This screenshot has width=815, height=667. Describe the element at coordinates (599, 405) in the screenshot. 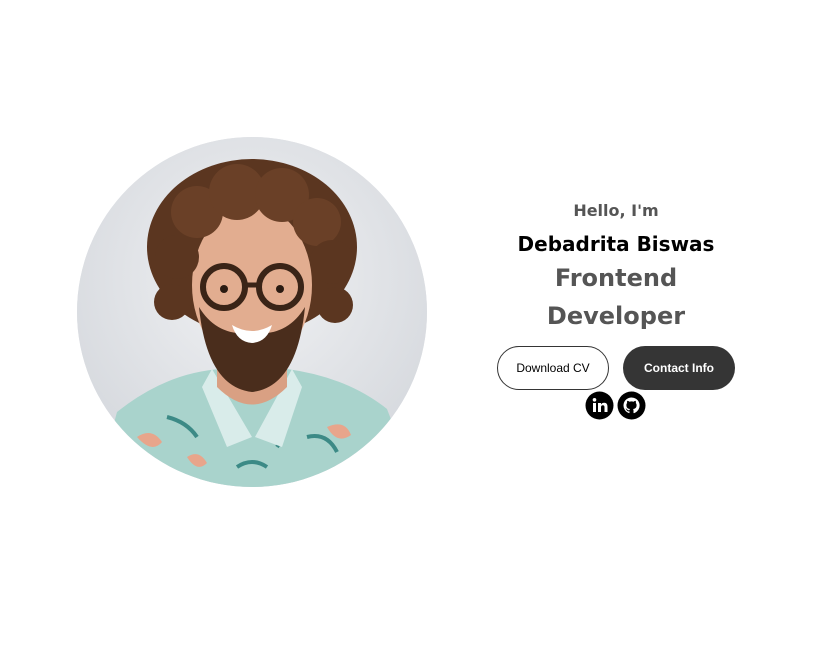

I see `linkedin-icon` at that location.